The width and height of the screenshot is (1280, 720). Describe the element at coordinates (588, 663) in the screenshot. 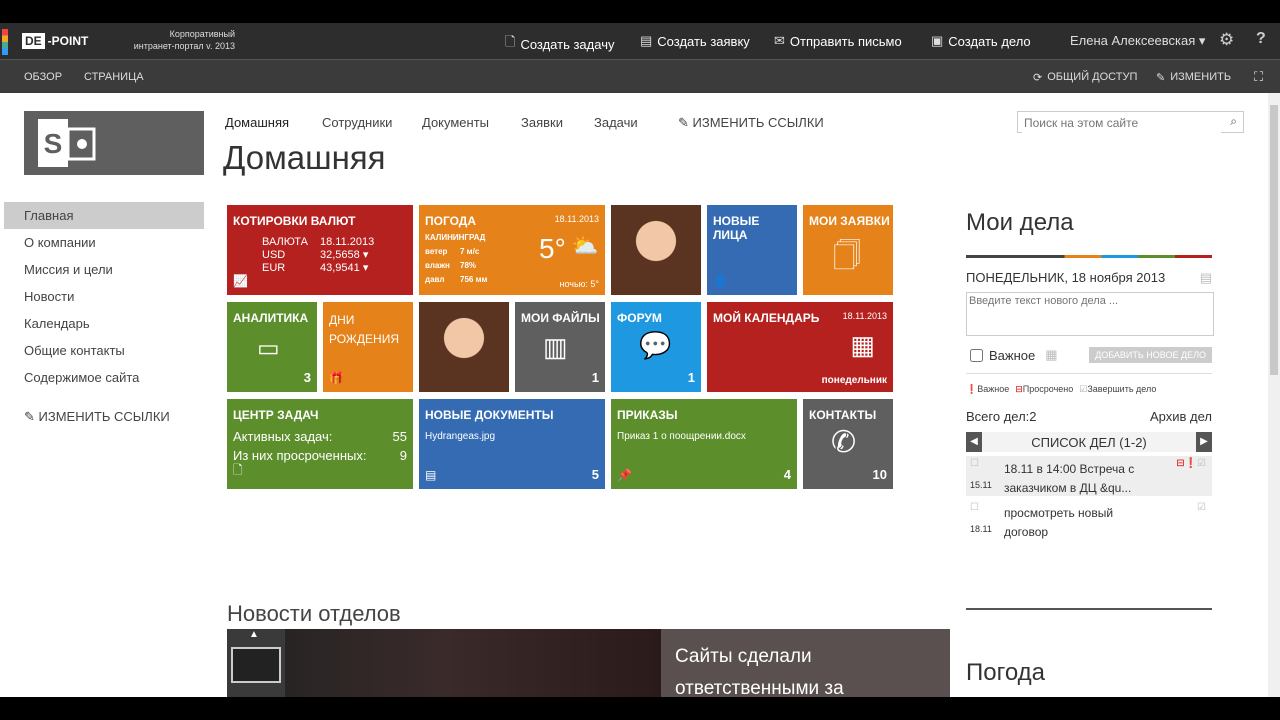

I see `news-slider: ▲ Сайты сделали ответственными за` at that location.